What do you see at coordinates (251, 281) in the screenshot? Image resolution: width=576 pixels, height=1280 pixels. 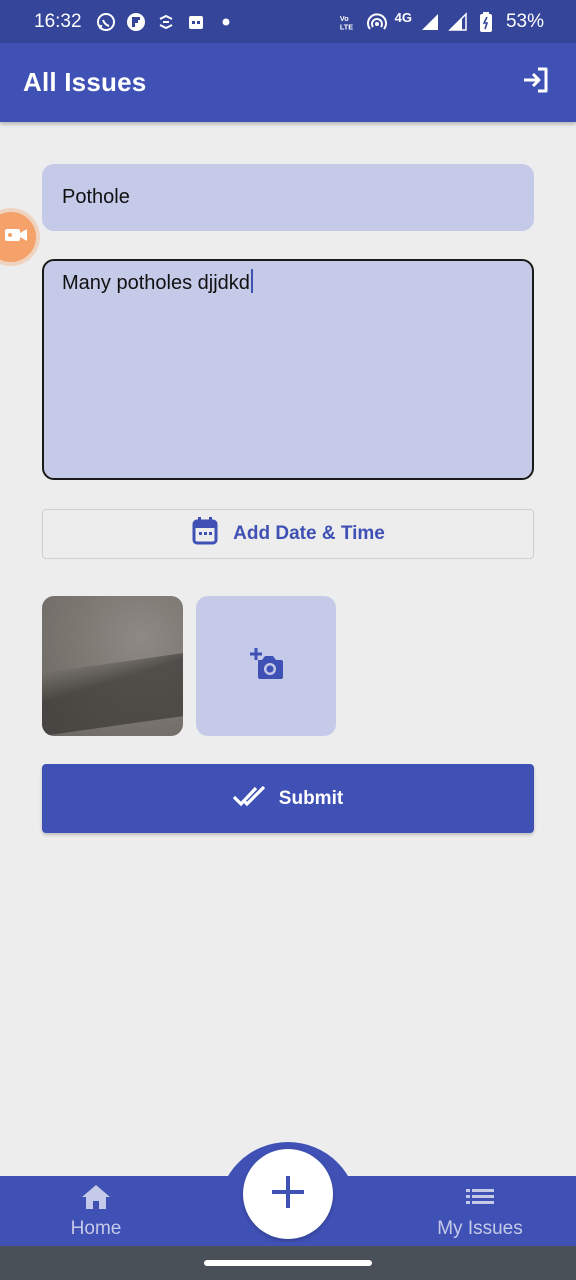 I see `text-caret` at bounding box center [251, 281].